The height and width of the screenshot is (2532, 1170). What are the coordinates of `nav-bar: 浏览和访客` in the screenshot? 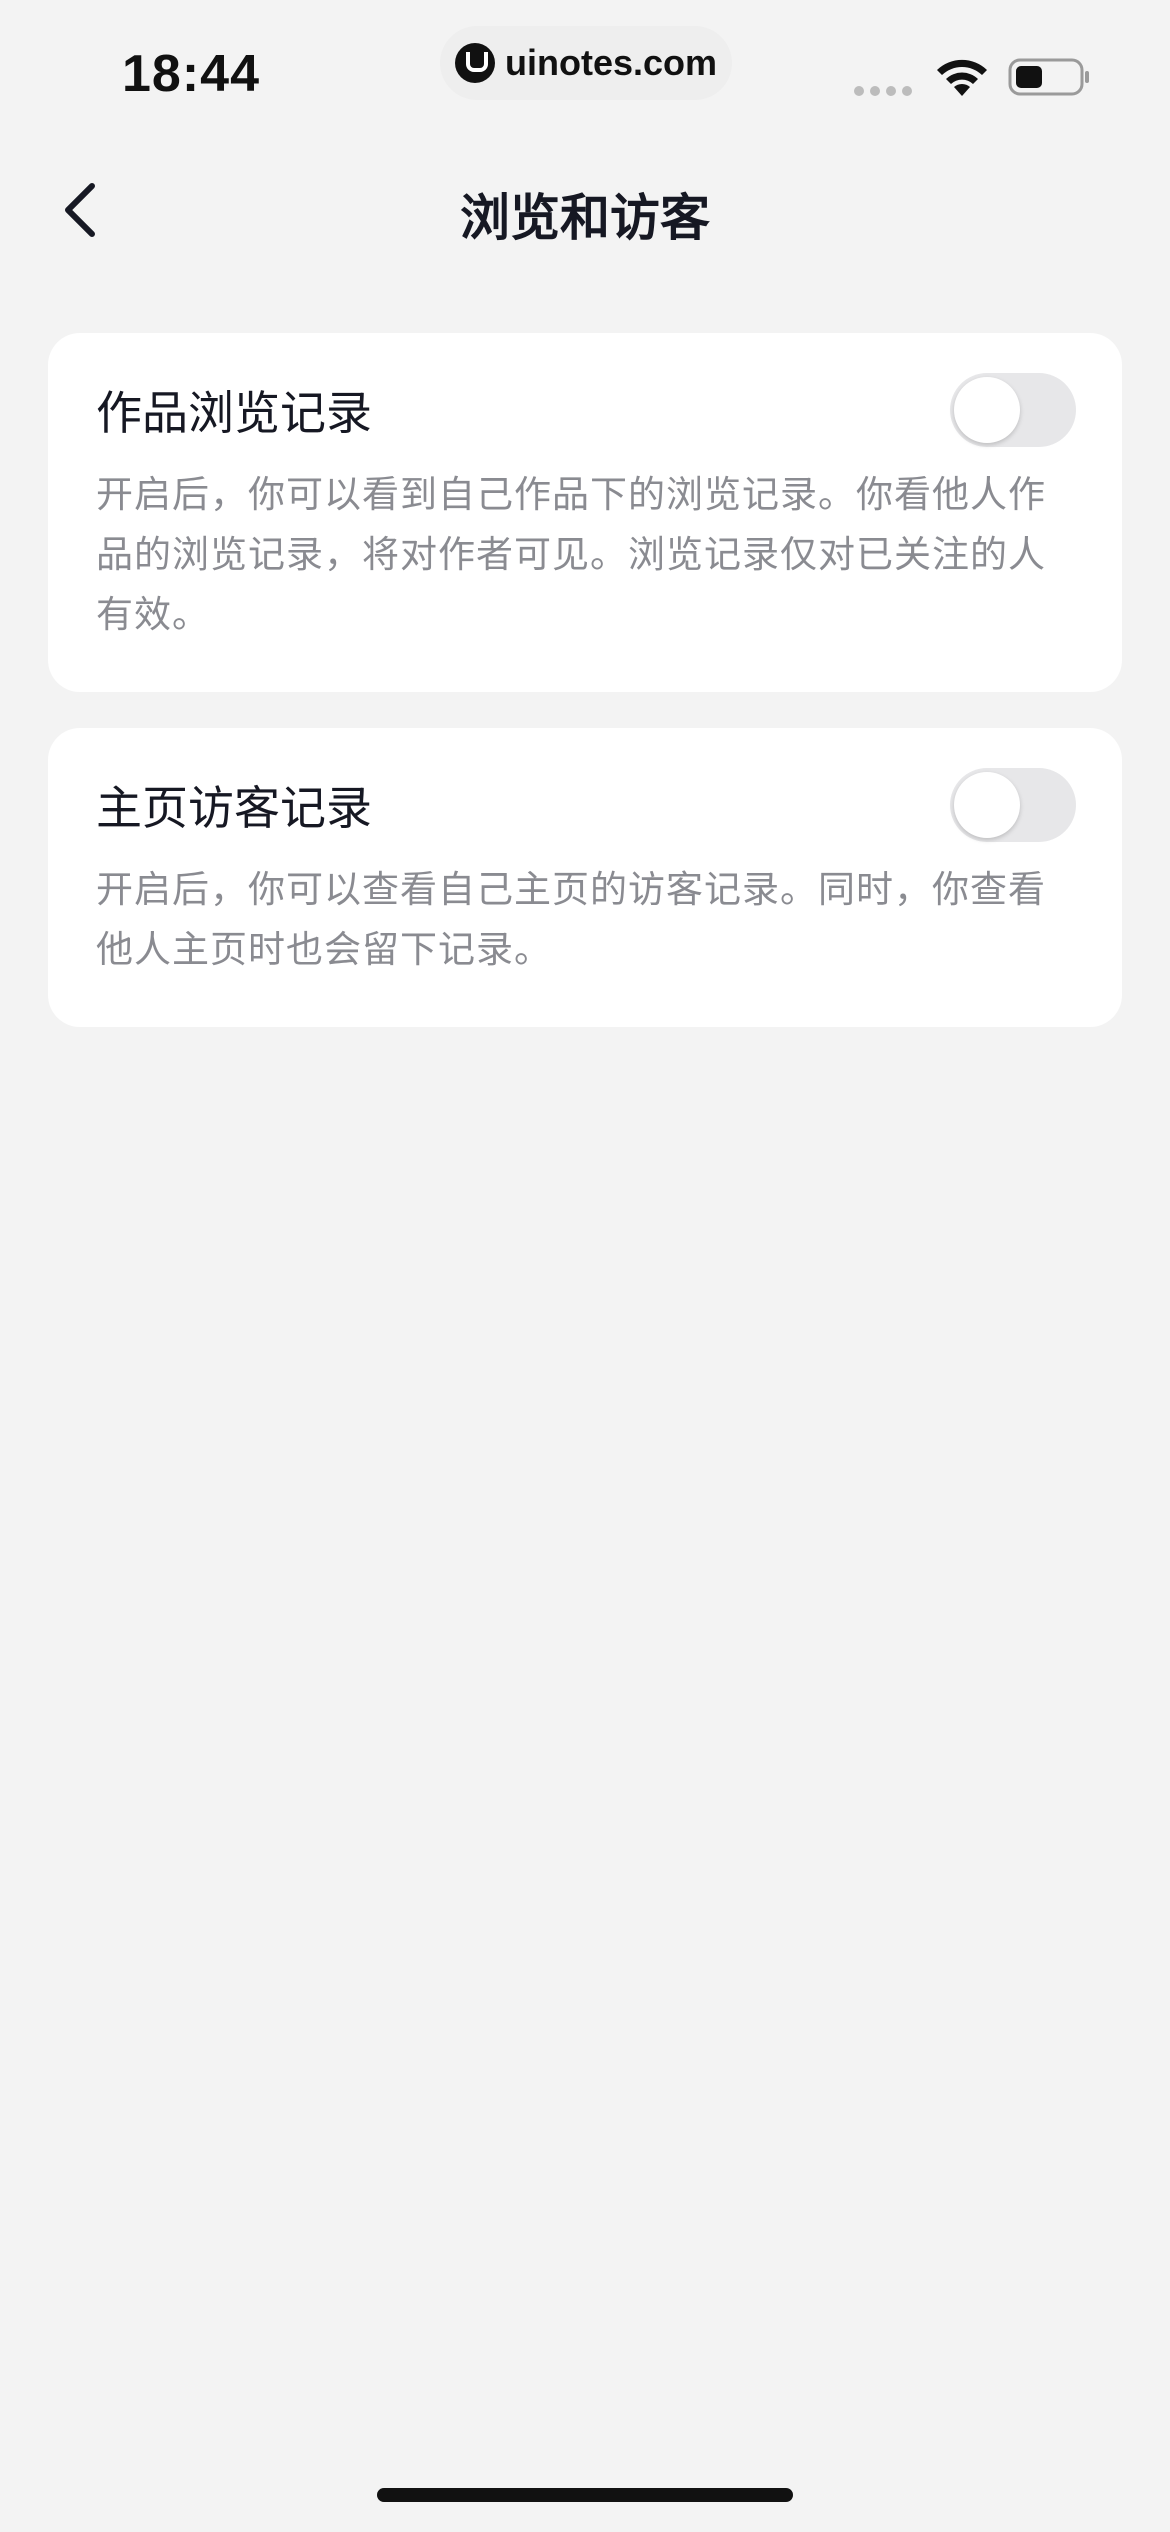 It's located at (585, 210).